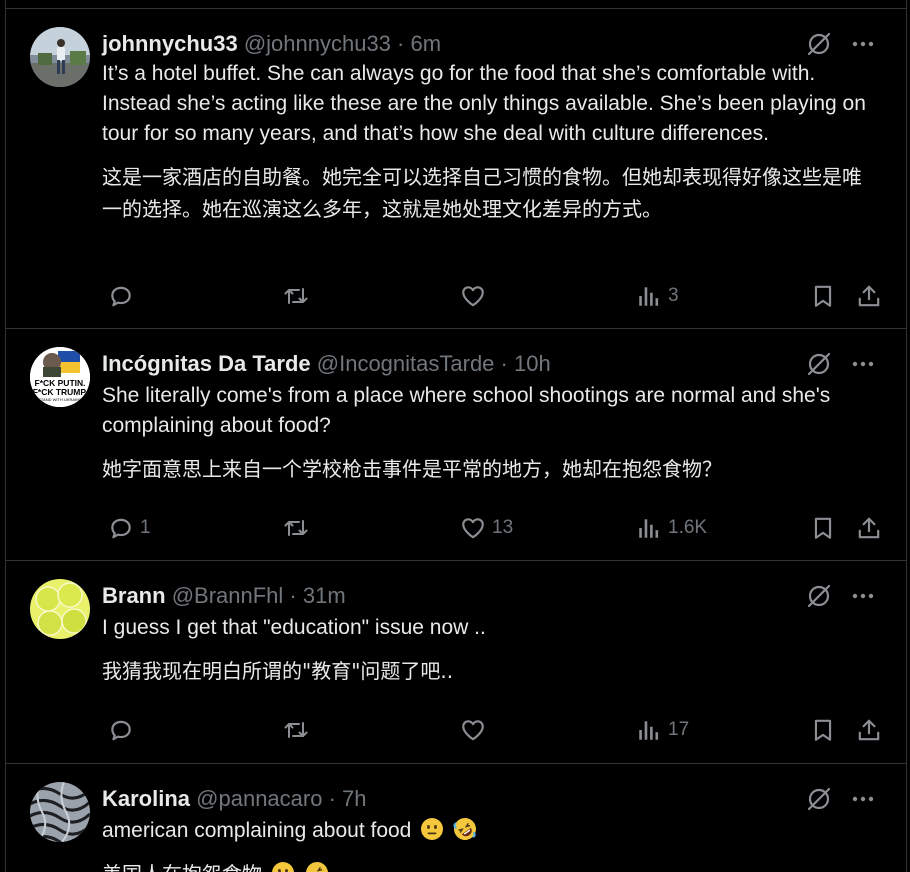 The width and height of the screenshot is (910, 872). Describe the element at coordinates (259, 798) in the screenshot. I see `handle: @pannacaro` at that location.